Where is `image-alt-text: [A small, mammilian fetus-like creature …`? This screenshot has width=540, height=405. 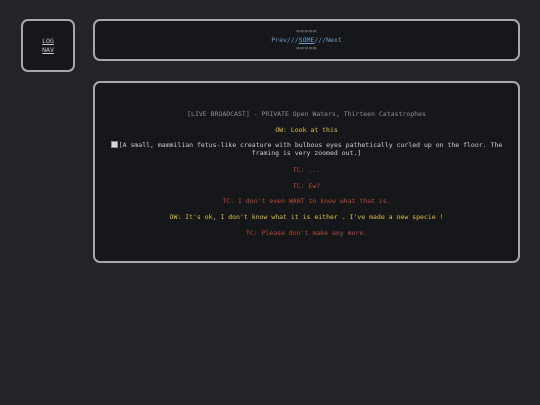
image-alt-text: [A small, mammilian fetus-like creature … is located at coordinates (310, 149).